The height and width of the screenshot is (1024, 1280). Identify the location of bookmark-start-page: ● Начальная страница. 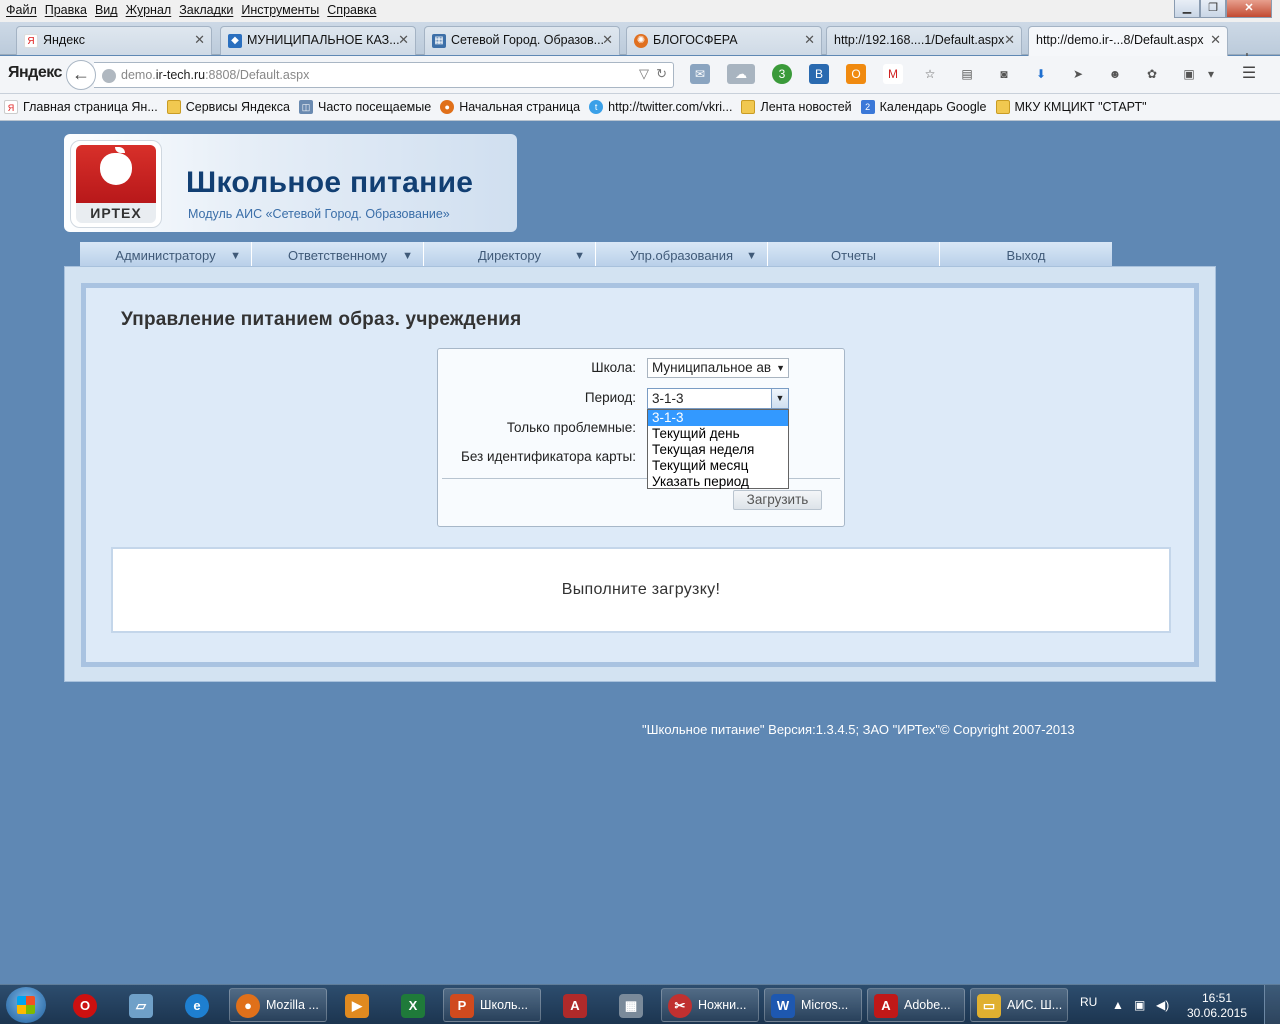
(510, 107).